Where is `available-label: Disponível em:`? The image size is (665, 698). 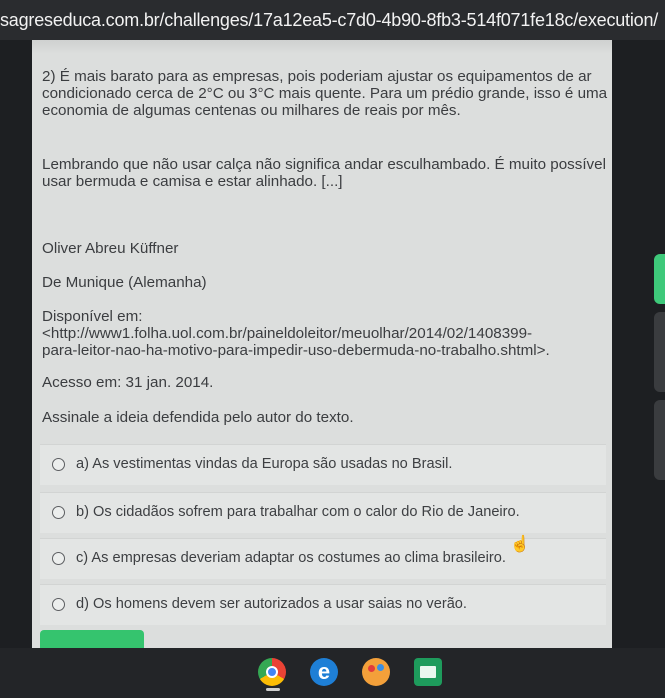 available-label: Disponível em: is located at coordinates (92, 316).